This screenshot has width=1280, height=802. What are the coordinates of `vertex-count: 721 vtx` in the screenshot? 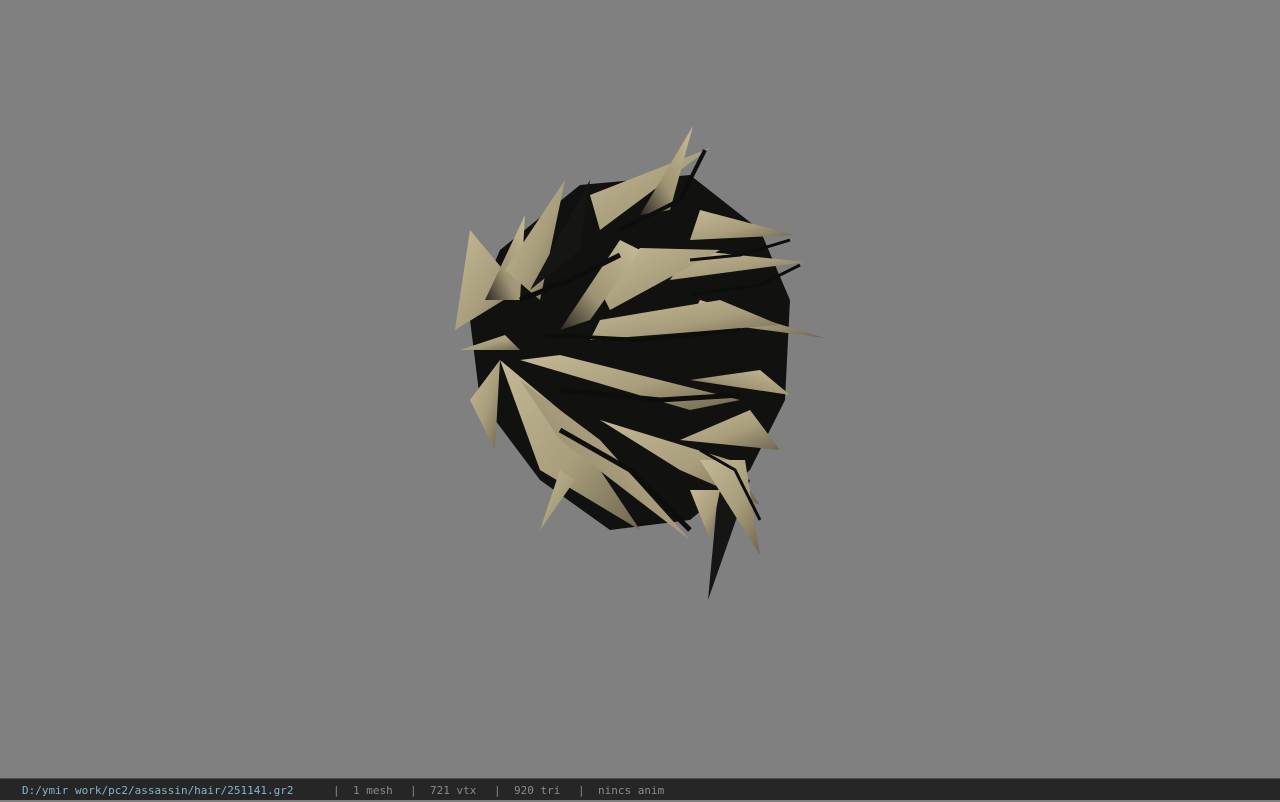 It's located at (453, 790).